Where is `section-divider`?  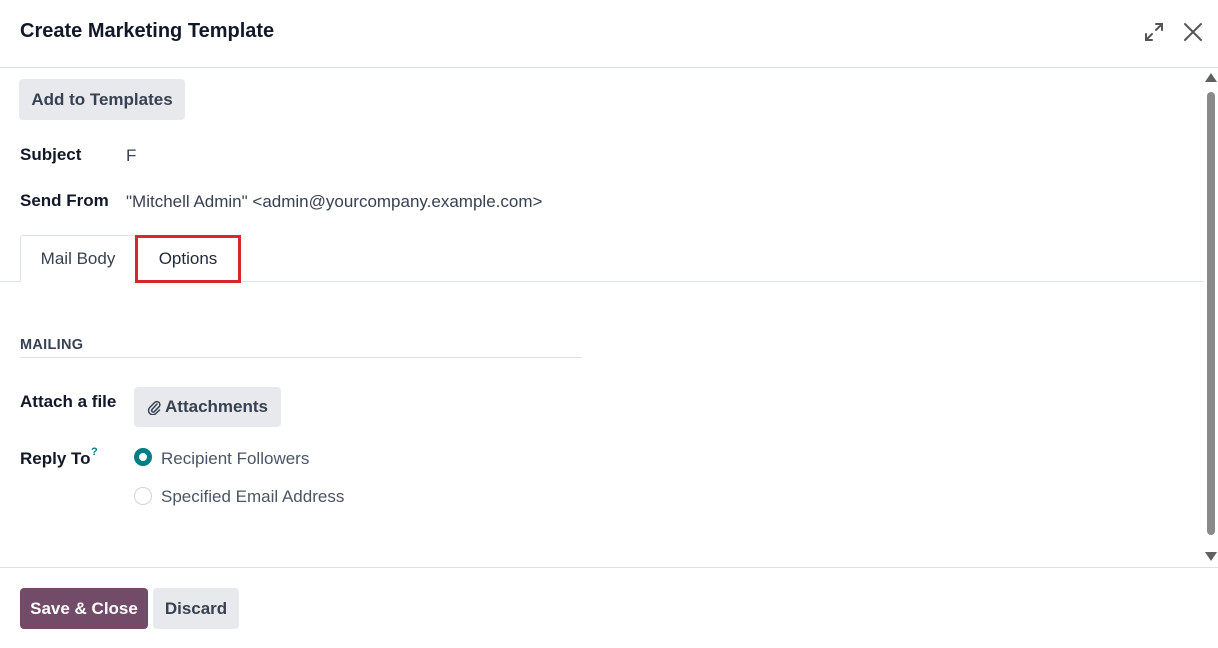 section-divider is located at coordinates (301, 357).